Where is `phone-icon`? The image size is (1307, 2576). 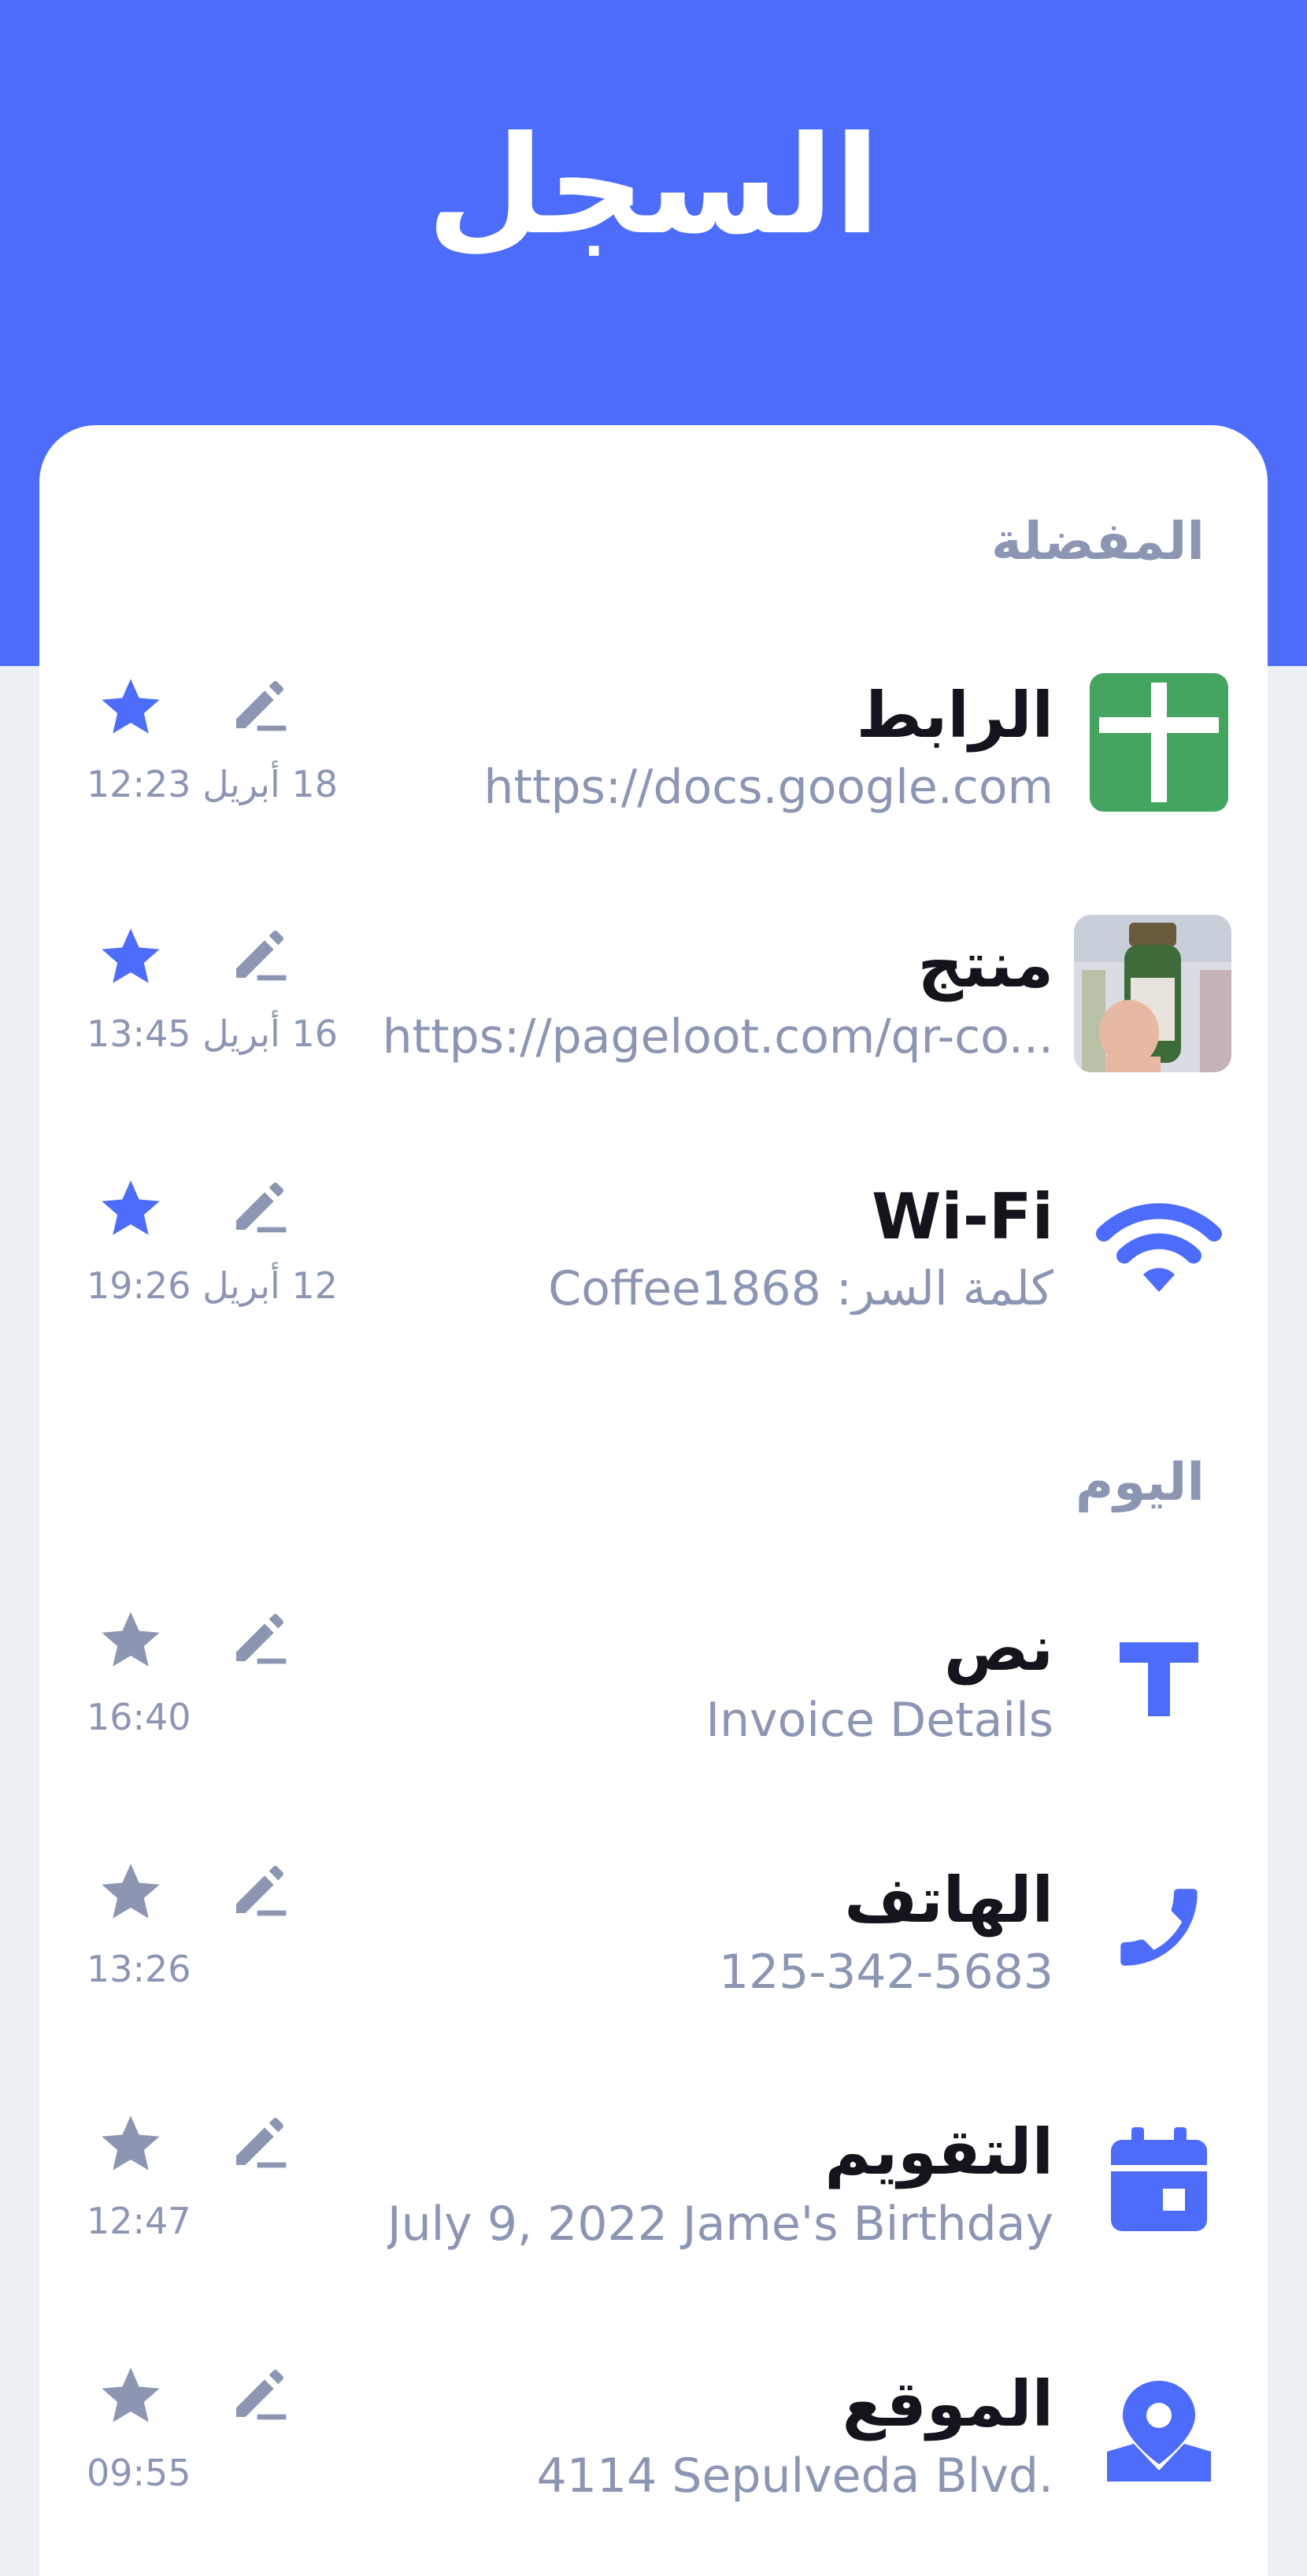 phone-icon is located at coordinates (1159, 1927).